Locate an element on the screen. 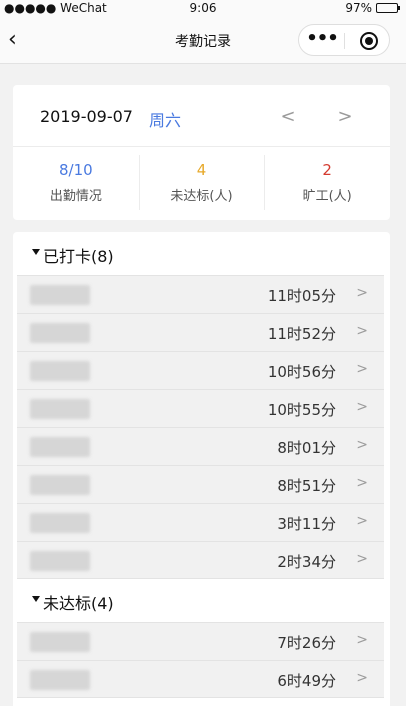 Image resolution: width=406 pixels, height=706 pixels. capsule-divider is located at coordinates (344, 41).